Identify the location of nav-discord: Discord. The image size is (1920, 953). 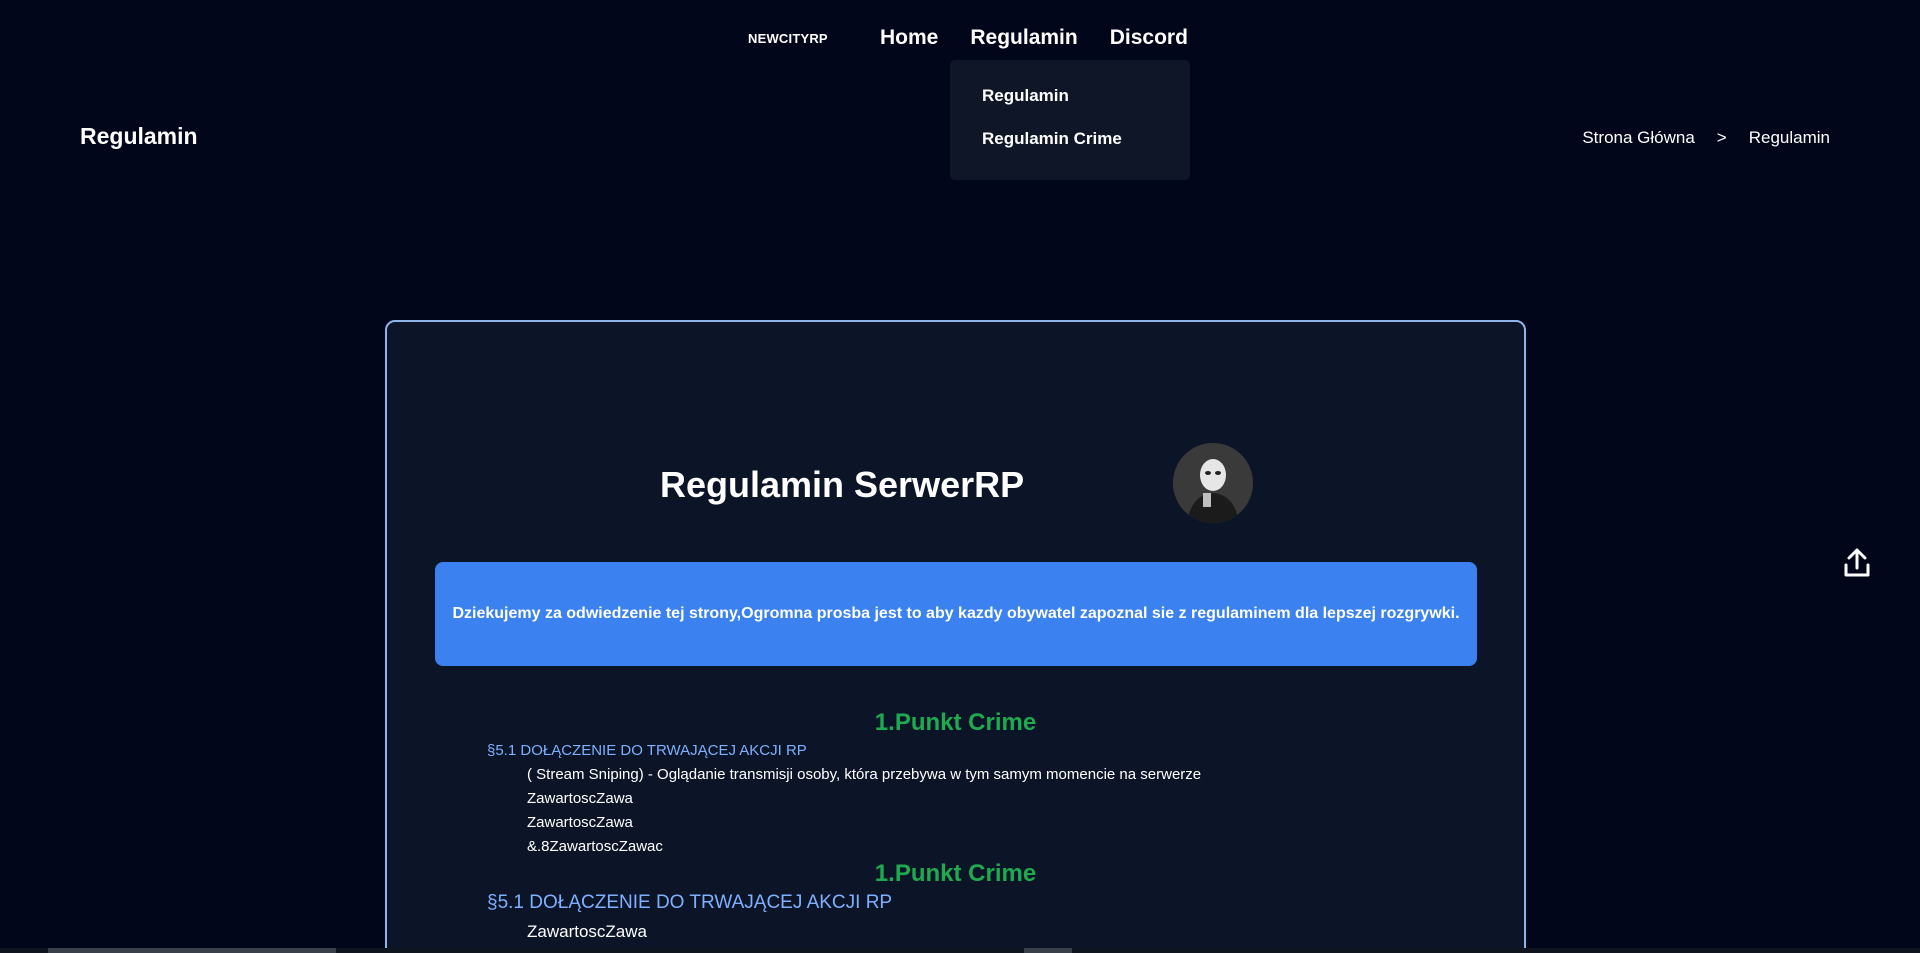
(1149, 38).